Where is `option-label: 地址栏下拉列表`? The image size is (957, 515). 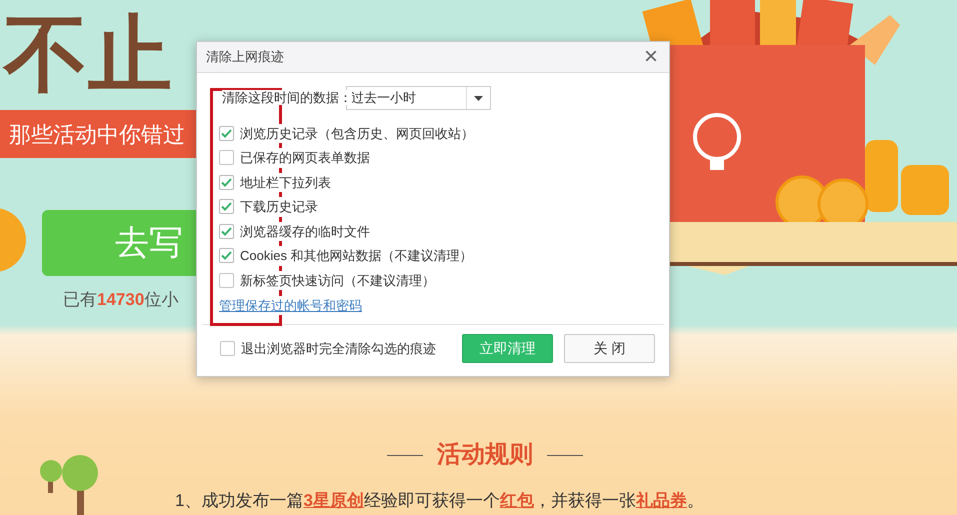
option-label: 地址栏下拉列表 is located at coordinates (285, 182).